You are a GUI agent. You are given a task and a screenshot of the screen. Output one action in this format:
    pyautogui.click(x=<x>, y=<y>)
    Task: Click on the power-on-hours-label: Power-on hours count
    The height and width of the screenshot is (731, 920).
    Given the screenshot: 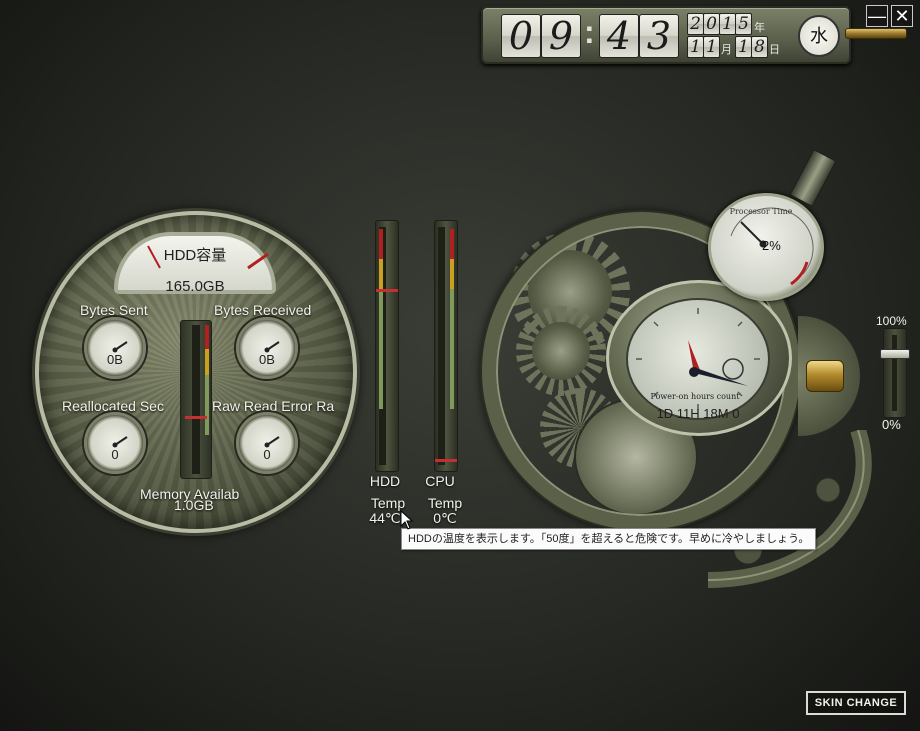 What is the action you would take?
    pyautogui.click(x=695, y=396)
    